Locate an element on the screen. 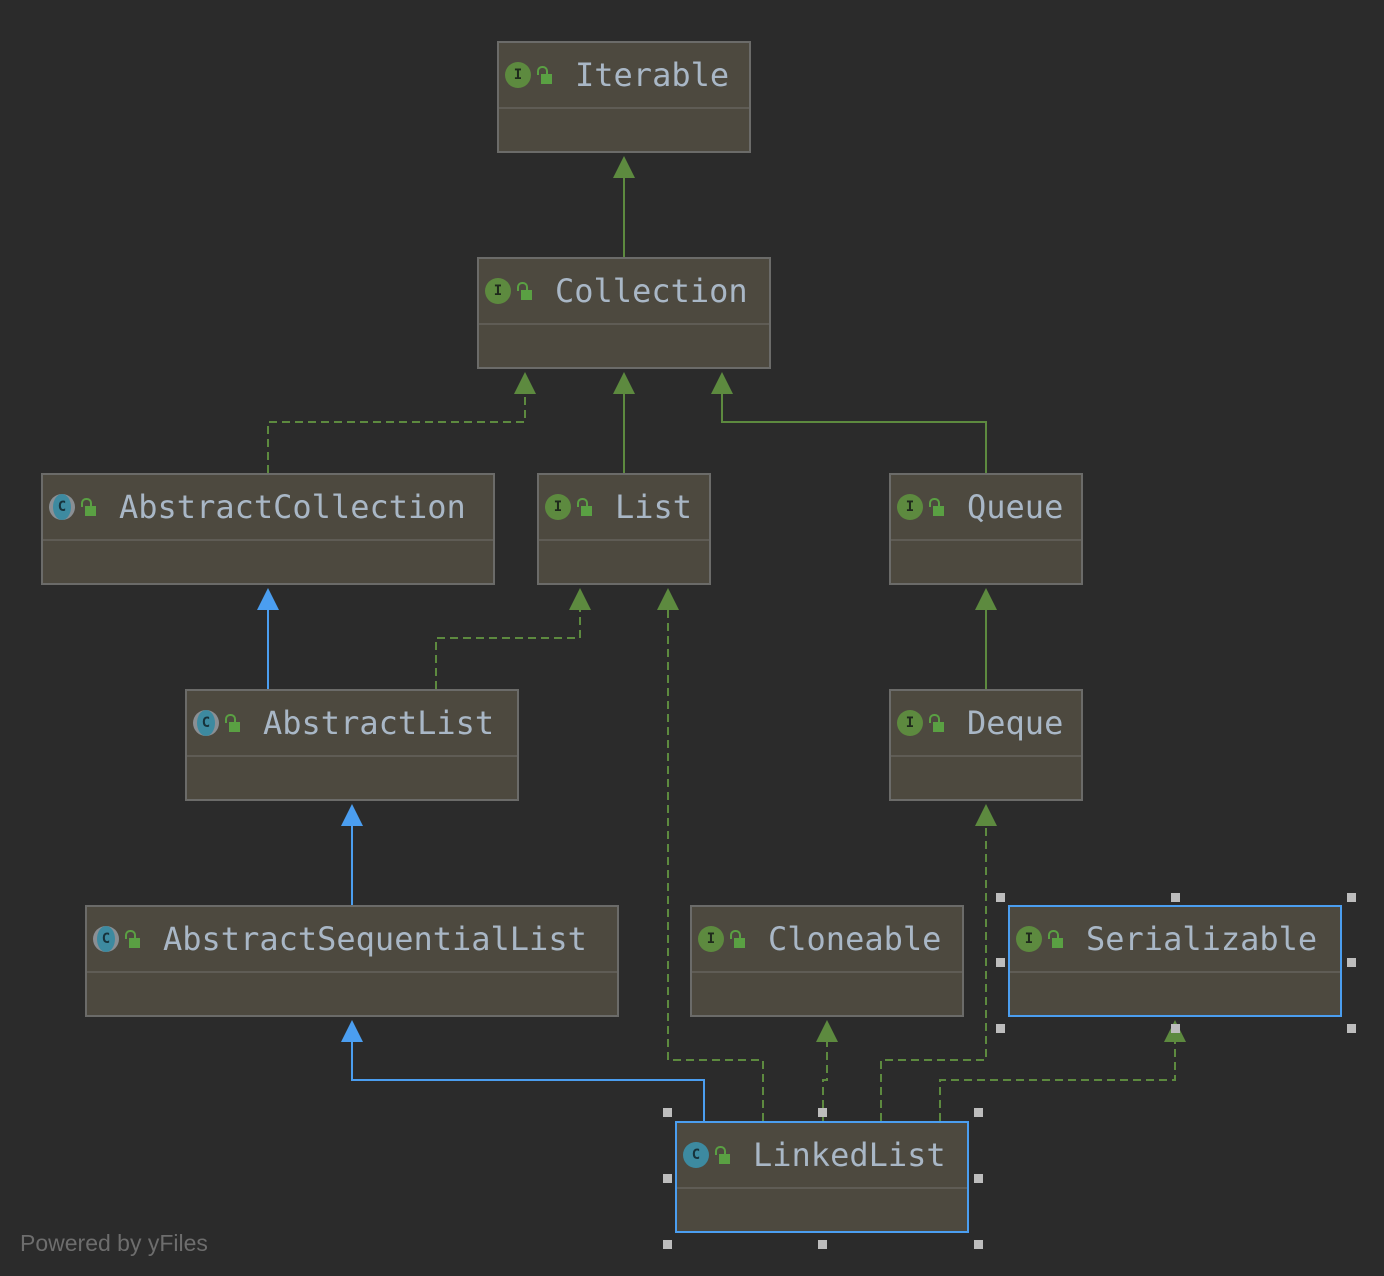  node-collection: I Collection is located at coordinates (624, 313).